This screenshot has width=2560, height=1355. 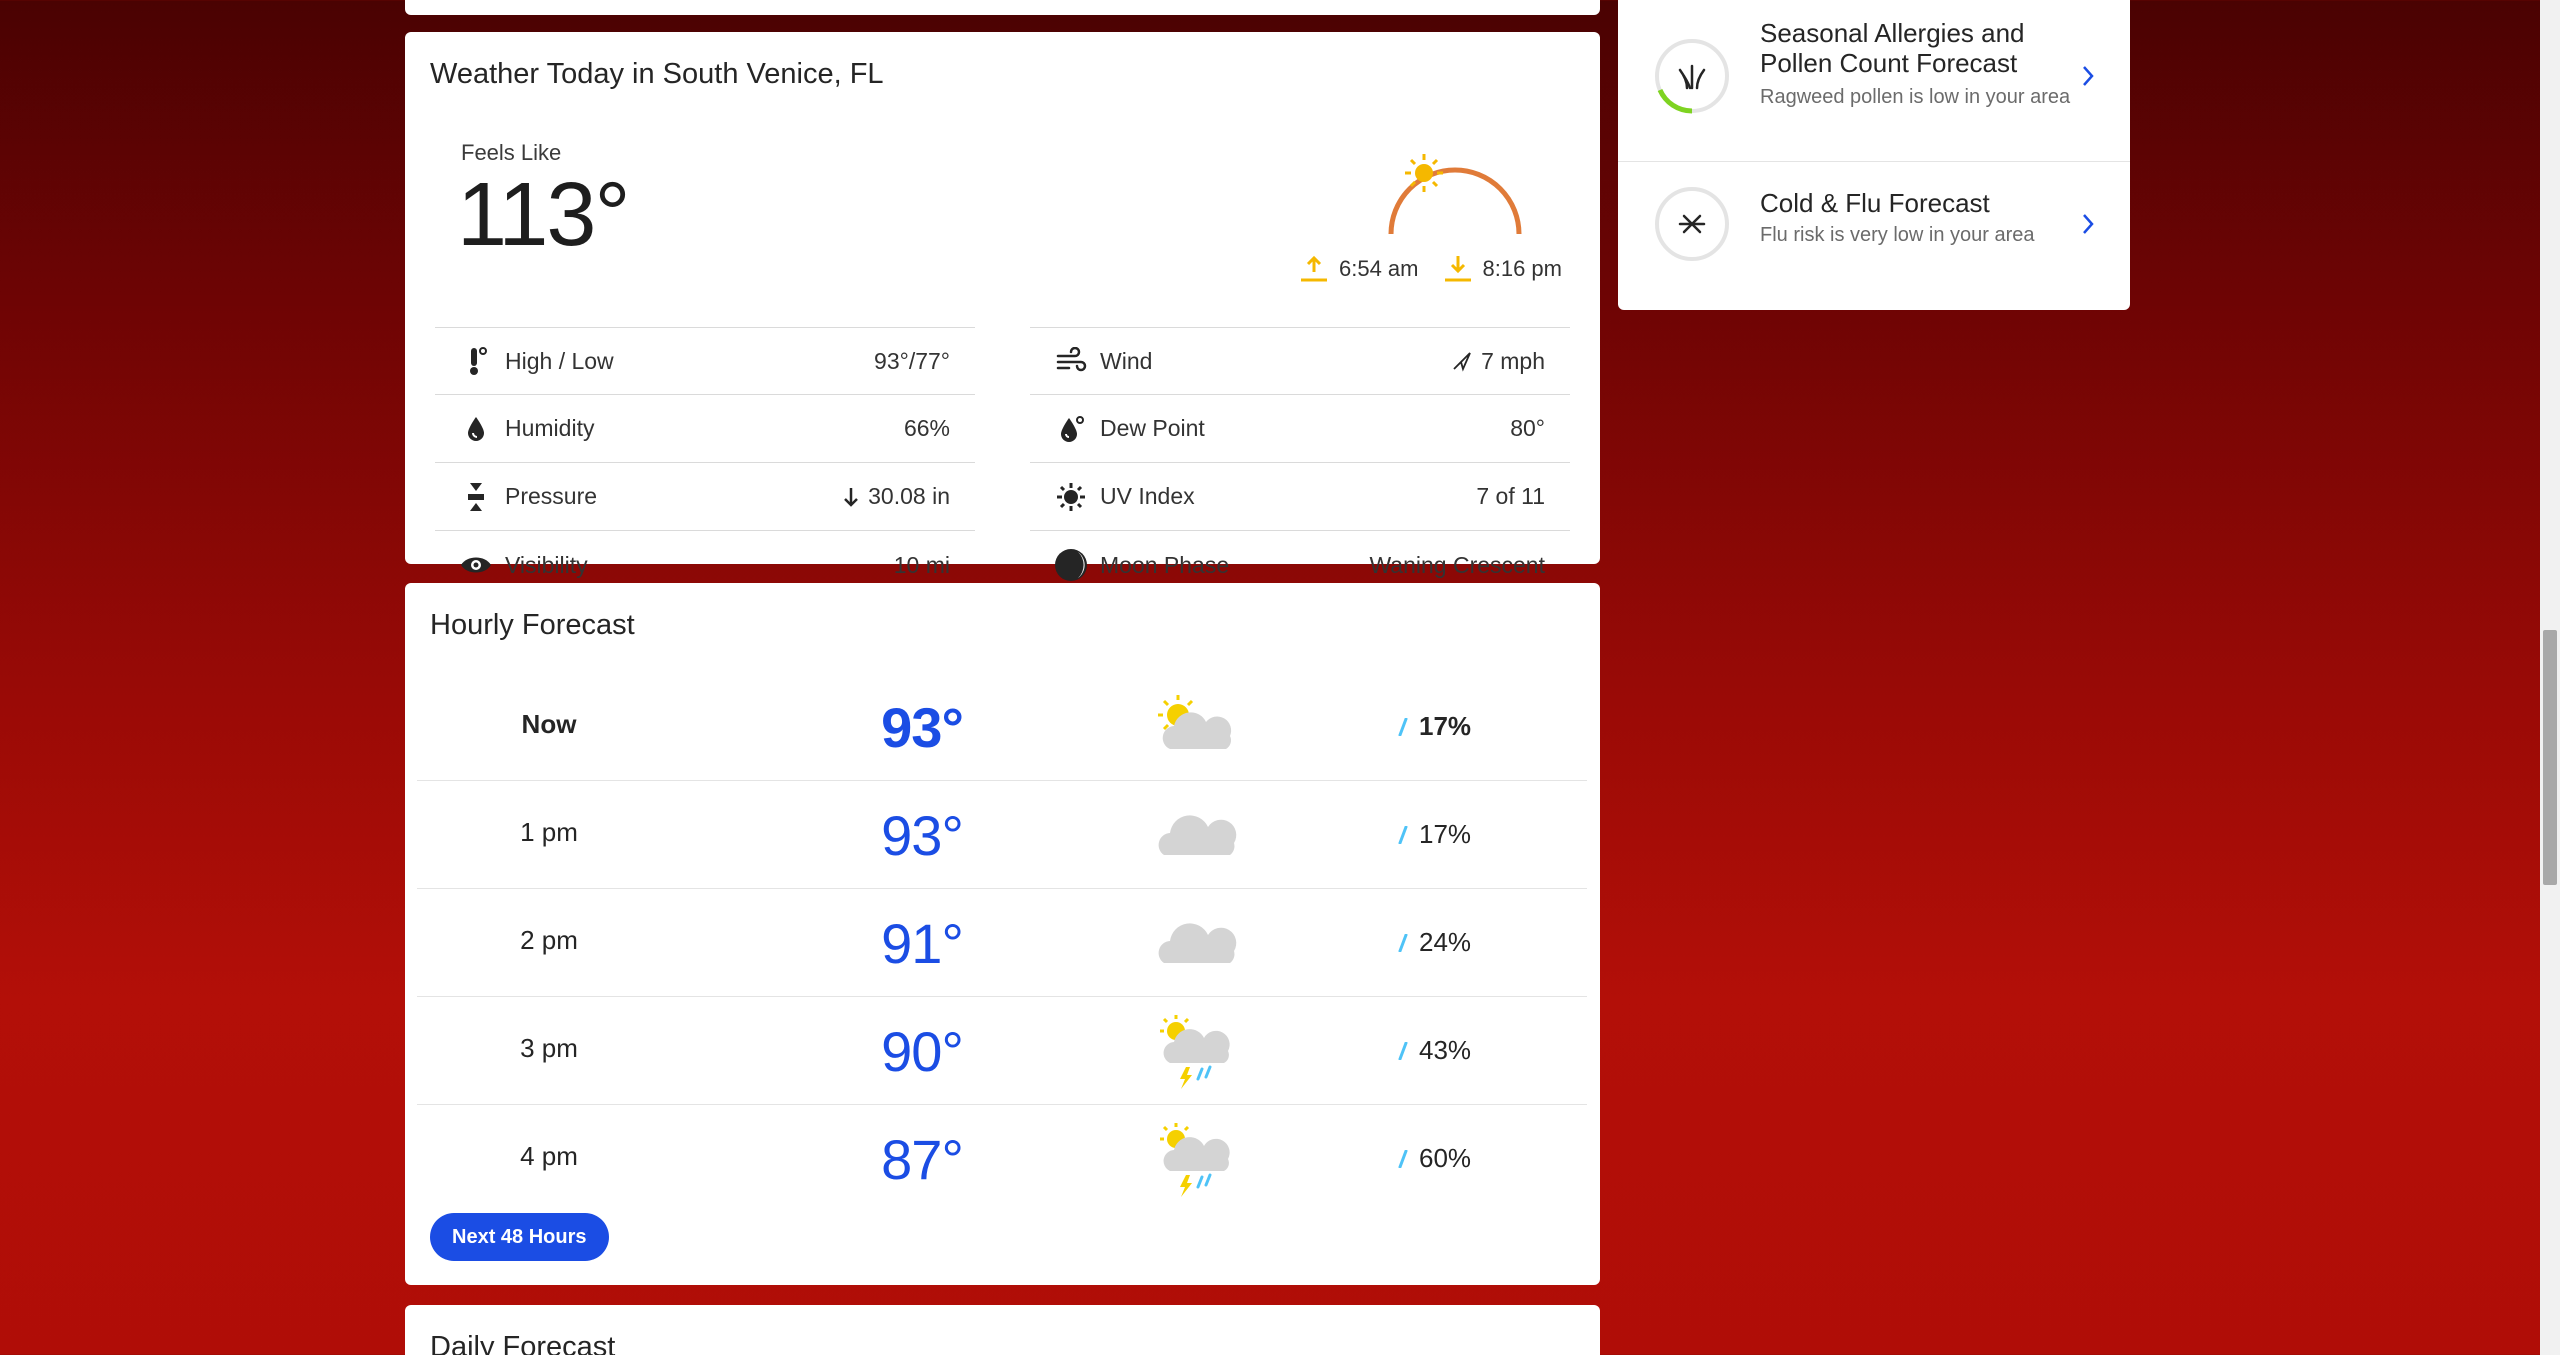 I want to click on detail-label: Moon Phase, so click(x=1165, y=564).